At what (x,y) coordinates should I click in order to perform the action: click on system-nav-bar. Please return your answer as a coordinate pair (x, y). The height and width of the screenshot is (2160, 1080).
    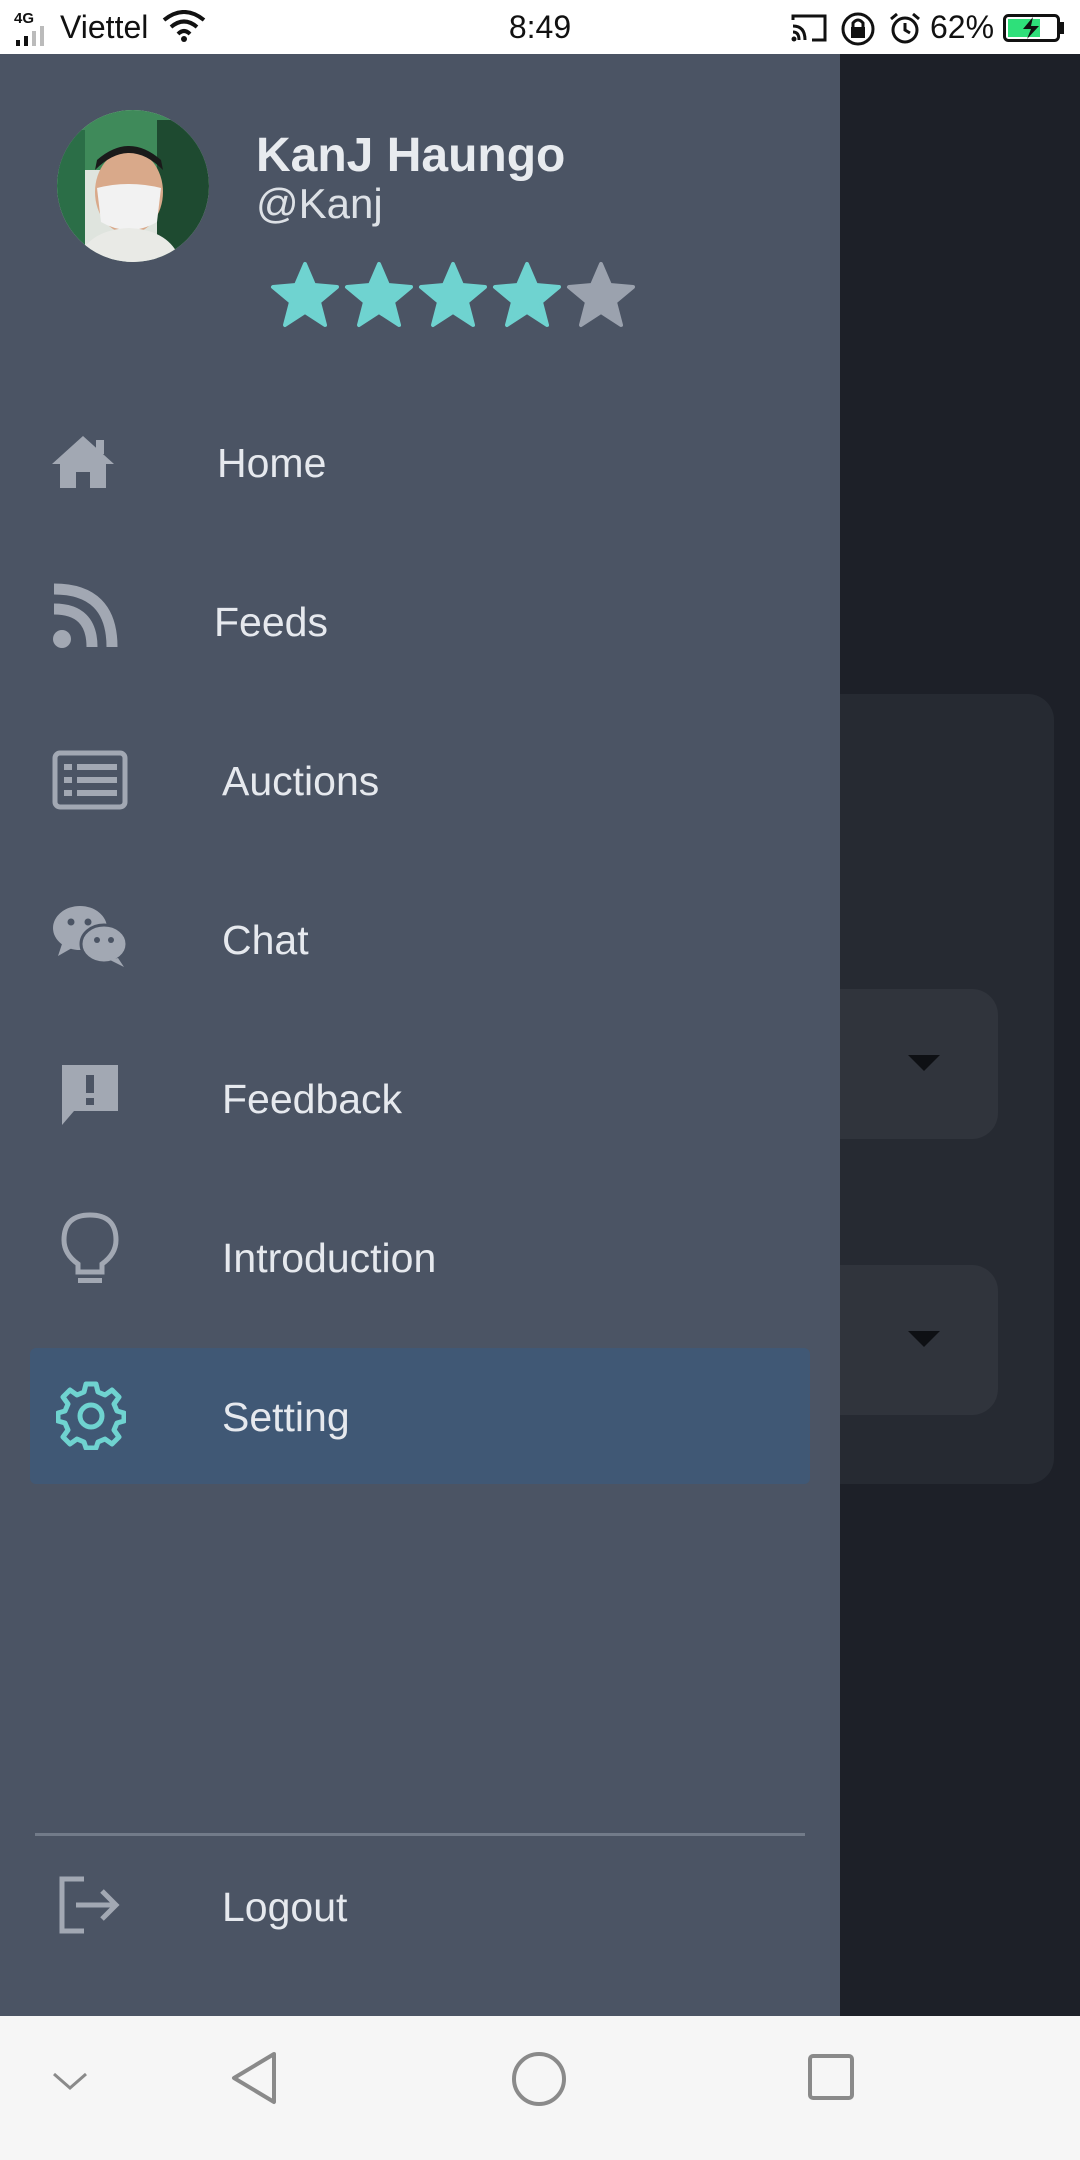
    Looking at the image, I should click on (540, 2088).